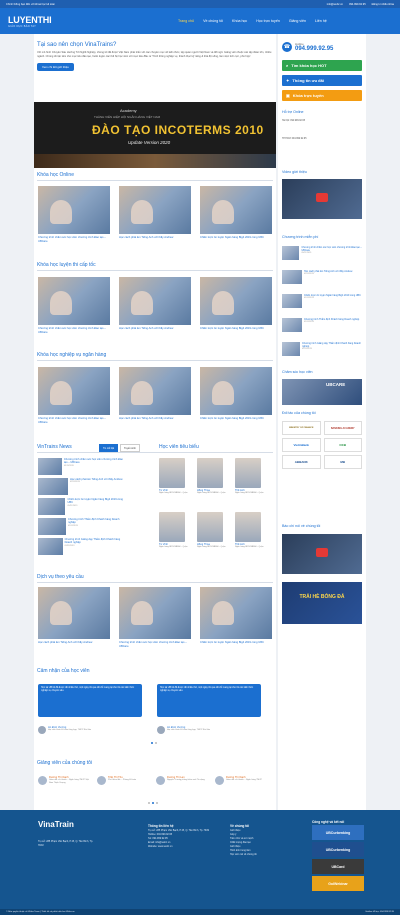 This screenshot has height=915, width=400. What do you see at coordinates (322, 392) in the screenshot?
I see `care-banner: UBCARE` at bounding box center [322, 392].